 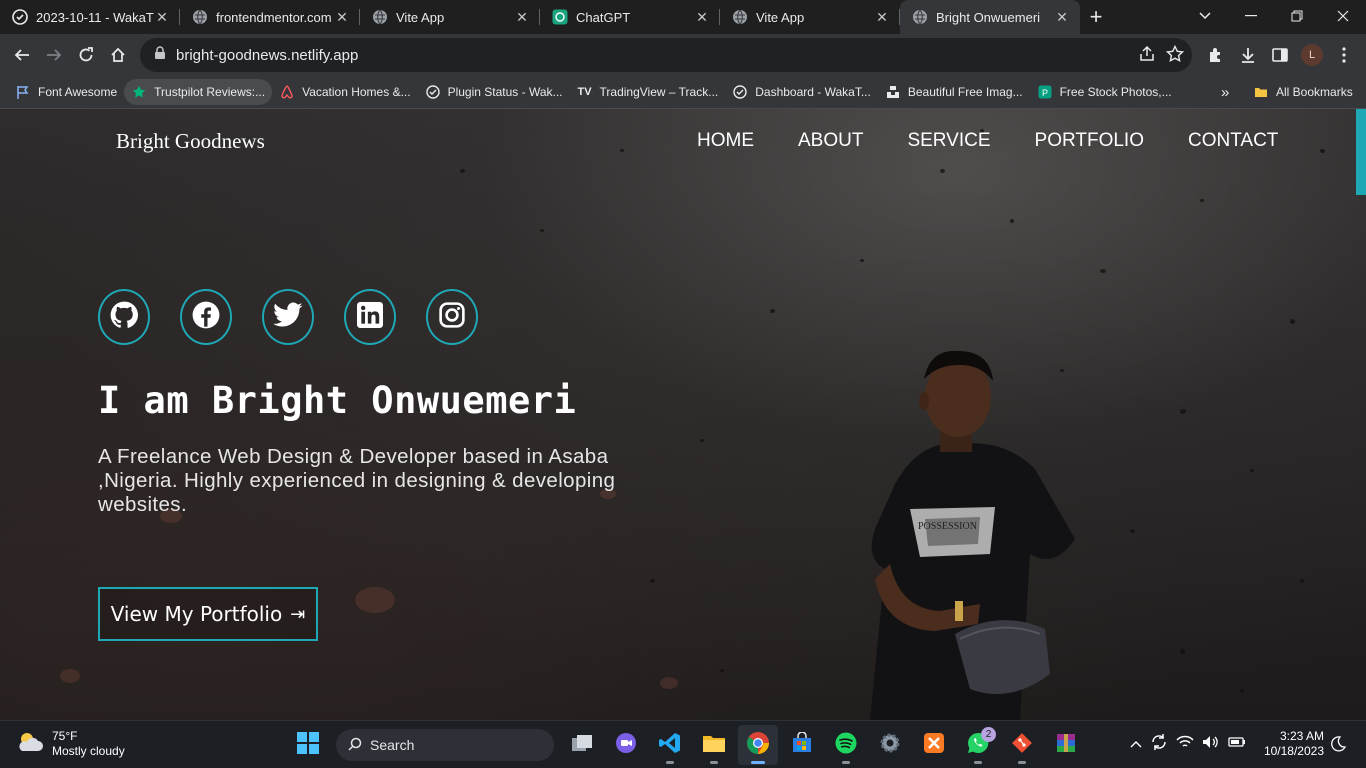 I want to click on xampp-app, so click(x=934, y=745).